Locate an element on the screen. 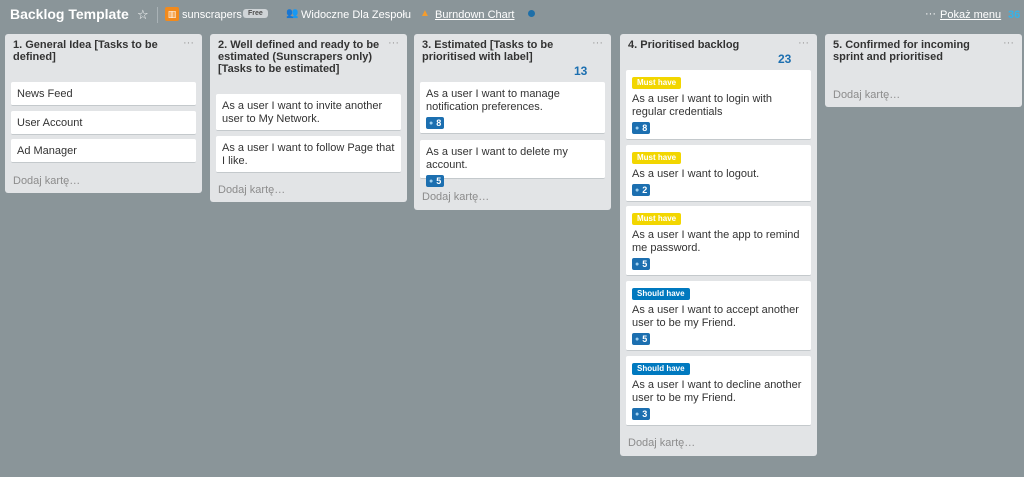 The width and height of the screenshot is (1024, 477). list-points-count: 23 is located at coordinates (785, 59).